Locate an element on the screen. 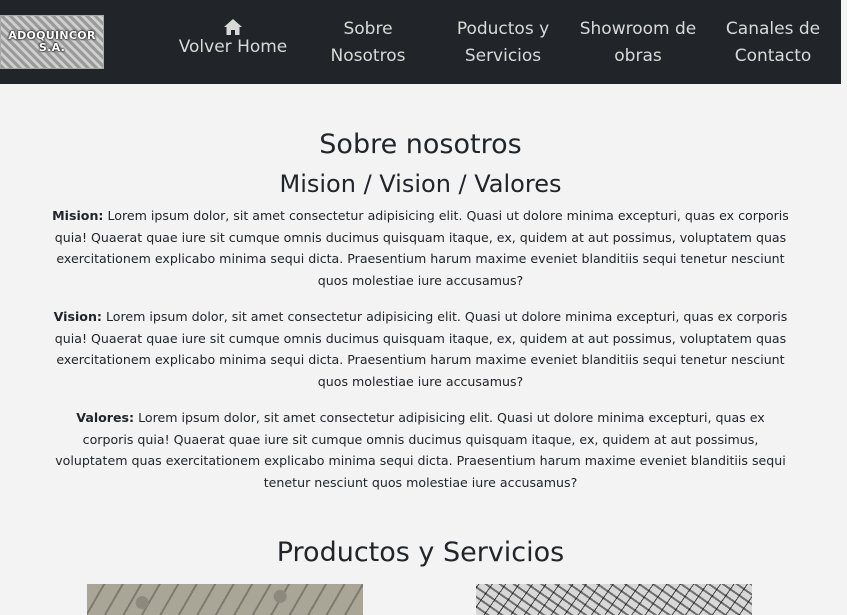 The height and width of the screenshot is (615, 847). nav-sobre-nosotros-line2: Nosotros is located at coordinates (368, 56).